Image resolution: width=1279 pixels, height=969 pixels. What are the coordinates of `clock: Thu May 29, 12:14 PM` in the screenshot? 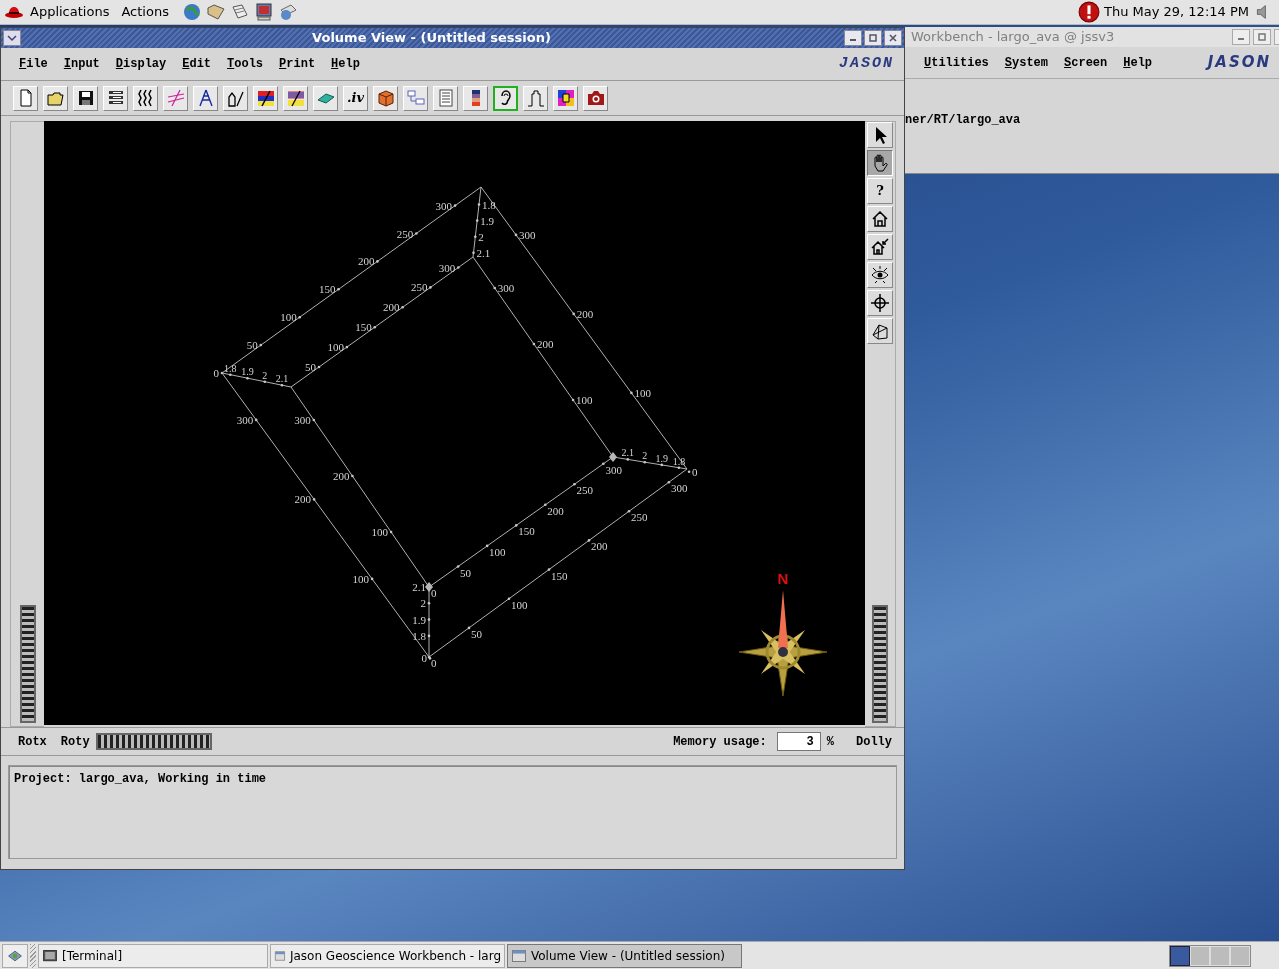 It's located at (1176, 12).